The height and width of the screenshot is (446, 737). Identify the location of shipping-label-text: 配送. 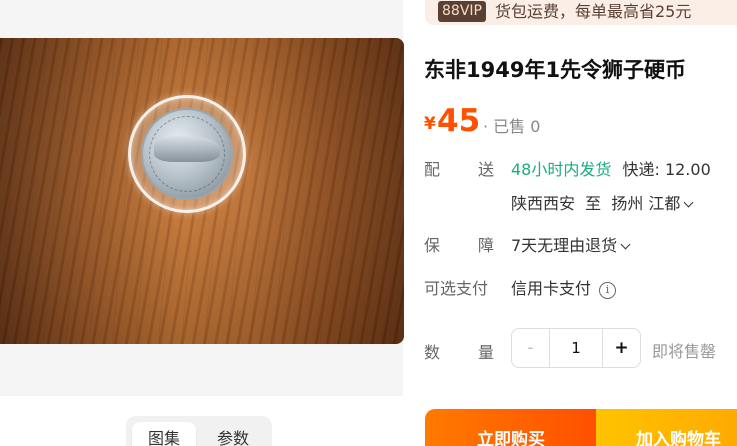
(459, 169).